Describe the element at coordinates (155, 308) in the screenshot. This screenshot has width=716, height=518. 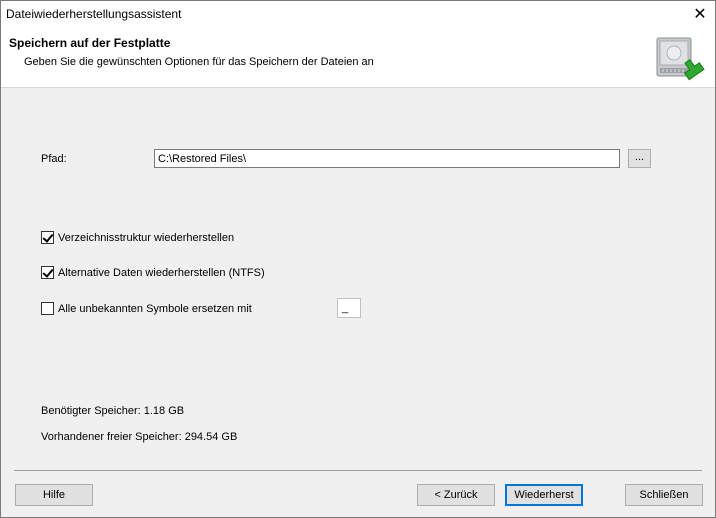
I see `option-label: Alle unbekannten Symbole ersetzen mit` at that location.